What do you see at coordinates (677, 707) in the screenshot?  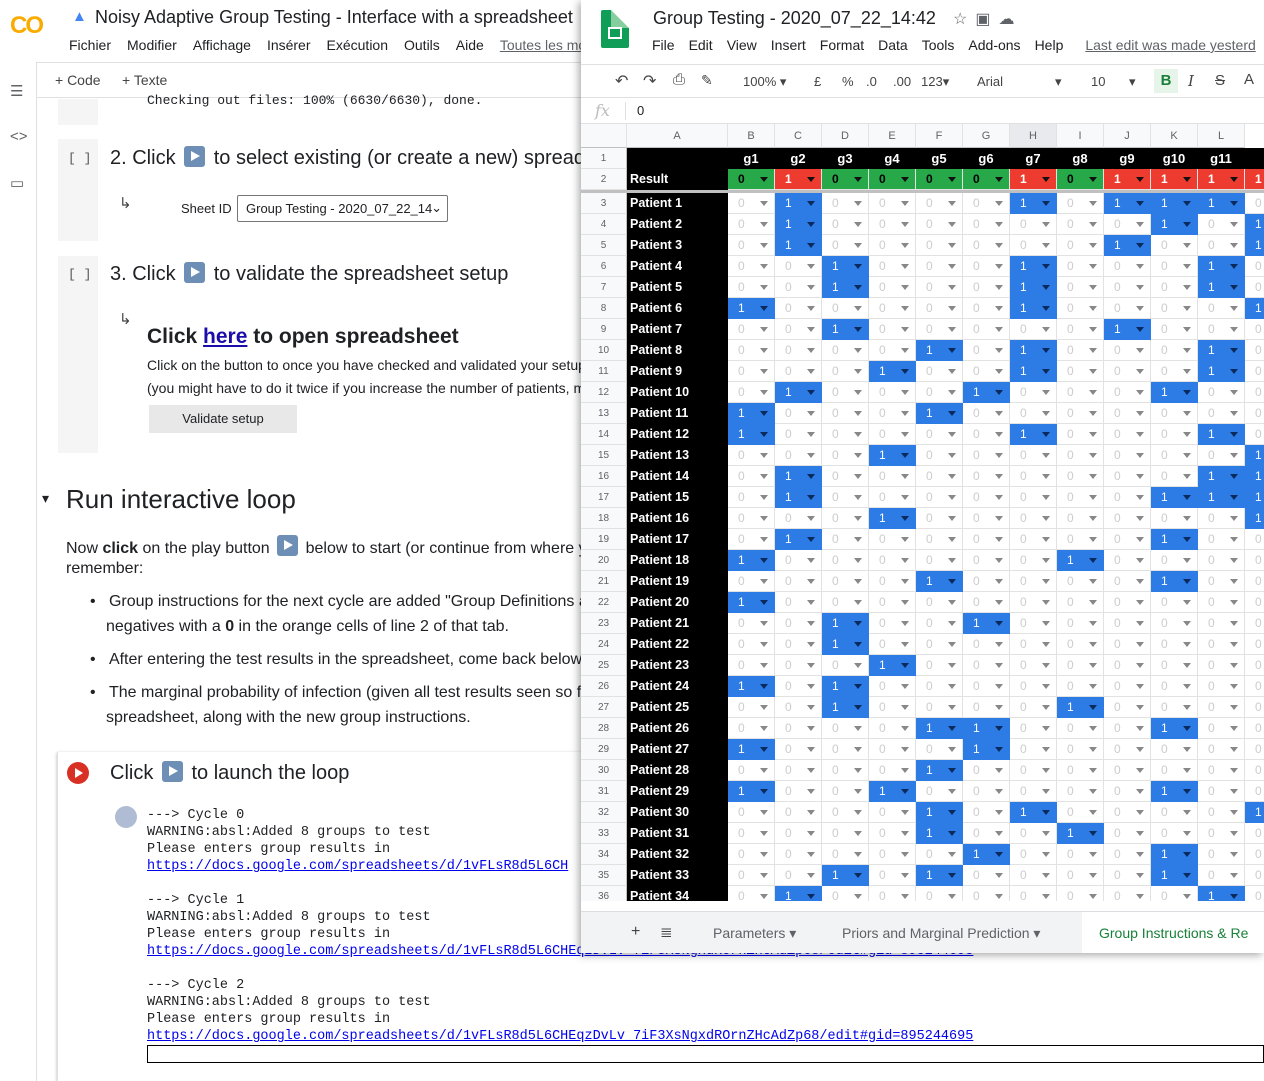 I see `patient-name: Patient 25` at bounding box center [677, 707].